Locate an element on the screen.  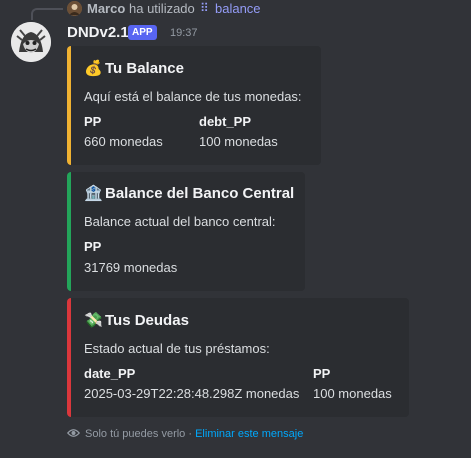
field-value: 660 monedas is located at coordinates (123, 141).